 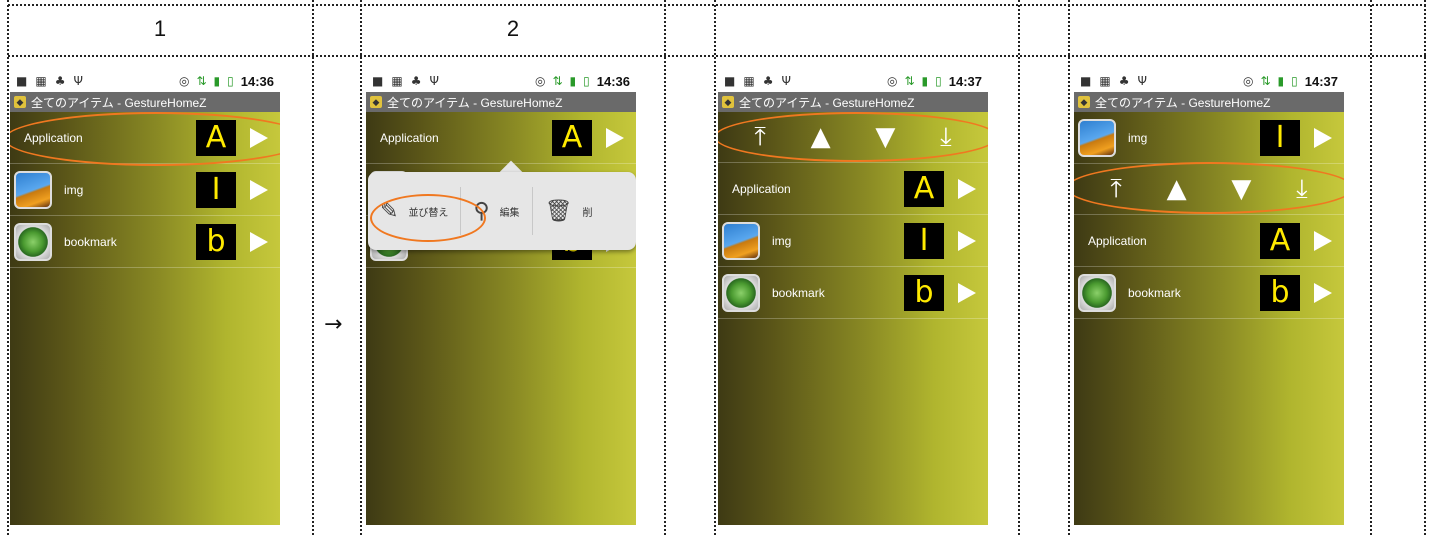 What do you see at coordinates (513, 28) in the screenshot?
I see `step-header-2: 2` at bounding box center [513, 28].